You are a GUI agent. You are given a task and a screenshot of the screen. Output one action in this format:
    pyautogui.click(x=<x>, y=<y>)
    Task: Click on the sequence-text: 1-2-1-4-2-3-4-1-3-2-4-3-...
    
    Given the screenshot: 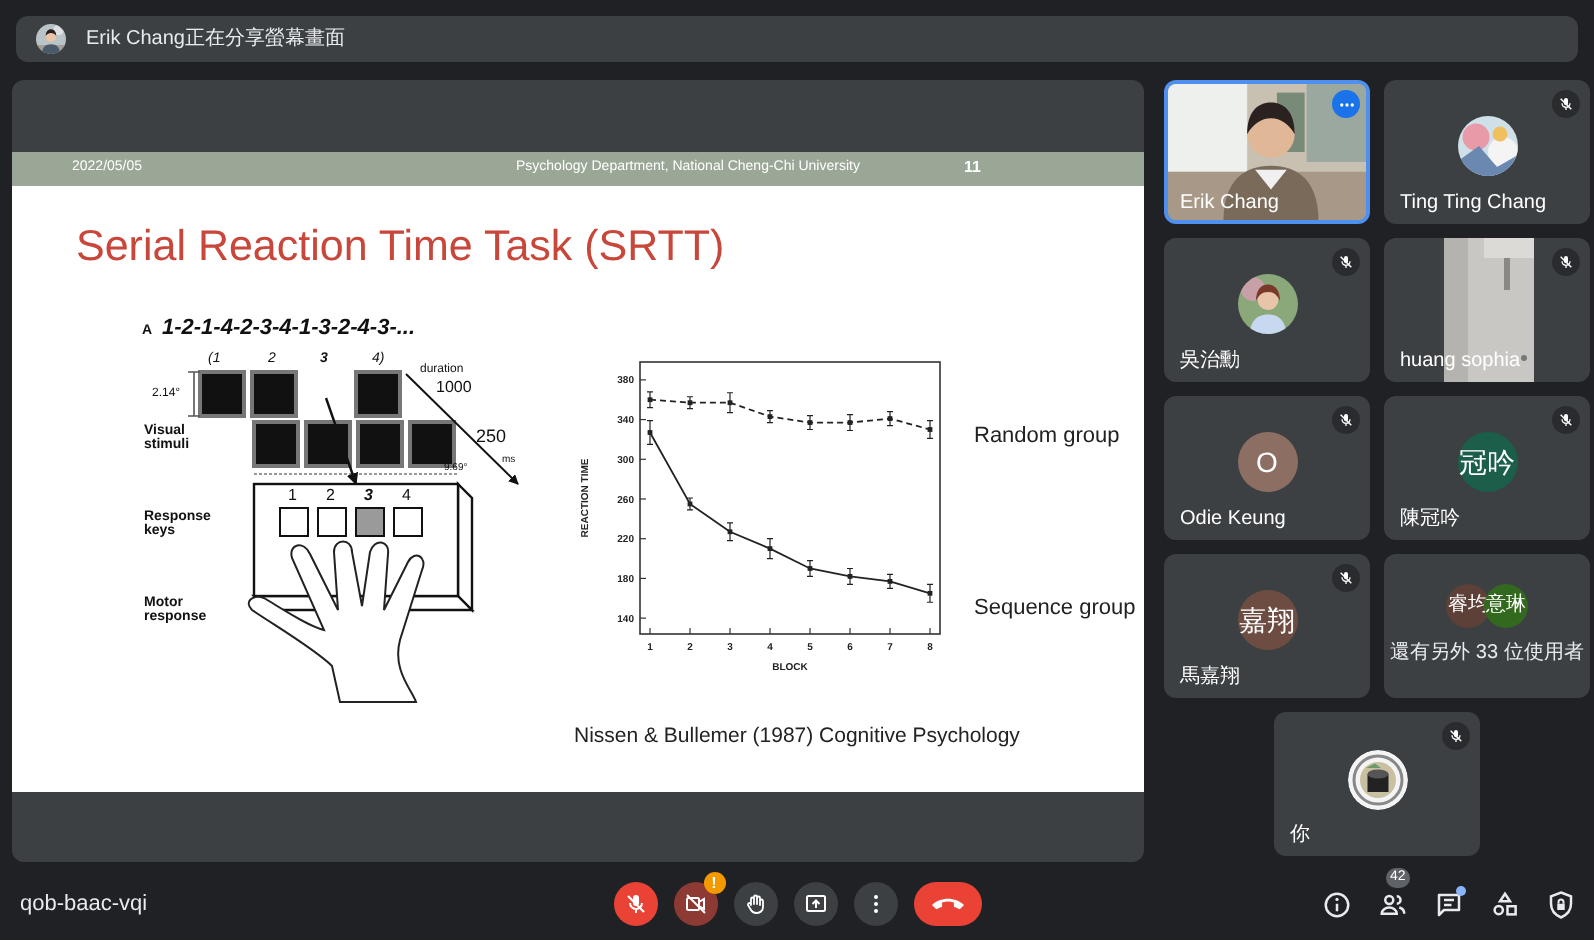 What is the action you would take?
    pyautogui.click(x=289, y=328)
    